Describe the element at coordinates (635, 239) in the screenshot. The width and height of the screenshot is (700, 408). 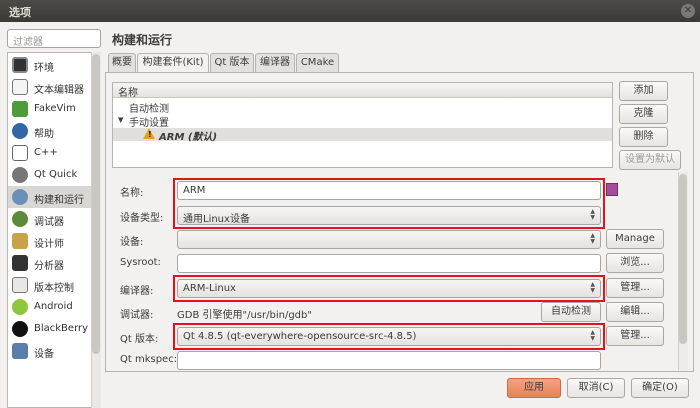
I see `manage-device-button: Manage` at that location.